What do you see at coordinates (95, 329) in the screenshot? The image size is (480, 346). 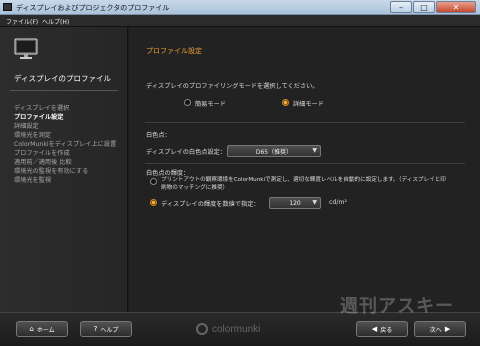 I see `help-icon: ?` at bounding box center [95, 329].